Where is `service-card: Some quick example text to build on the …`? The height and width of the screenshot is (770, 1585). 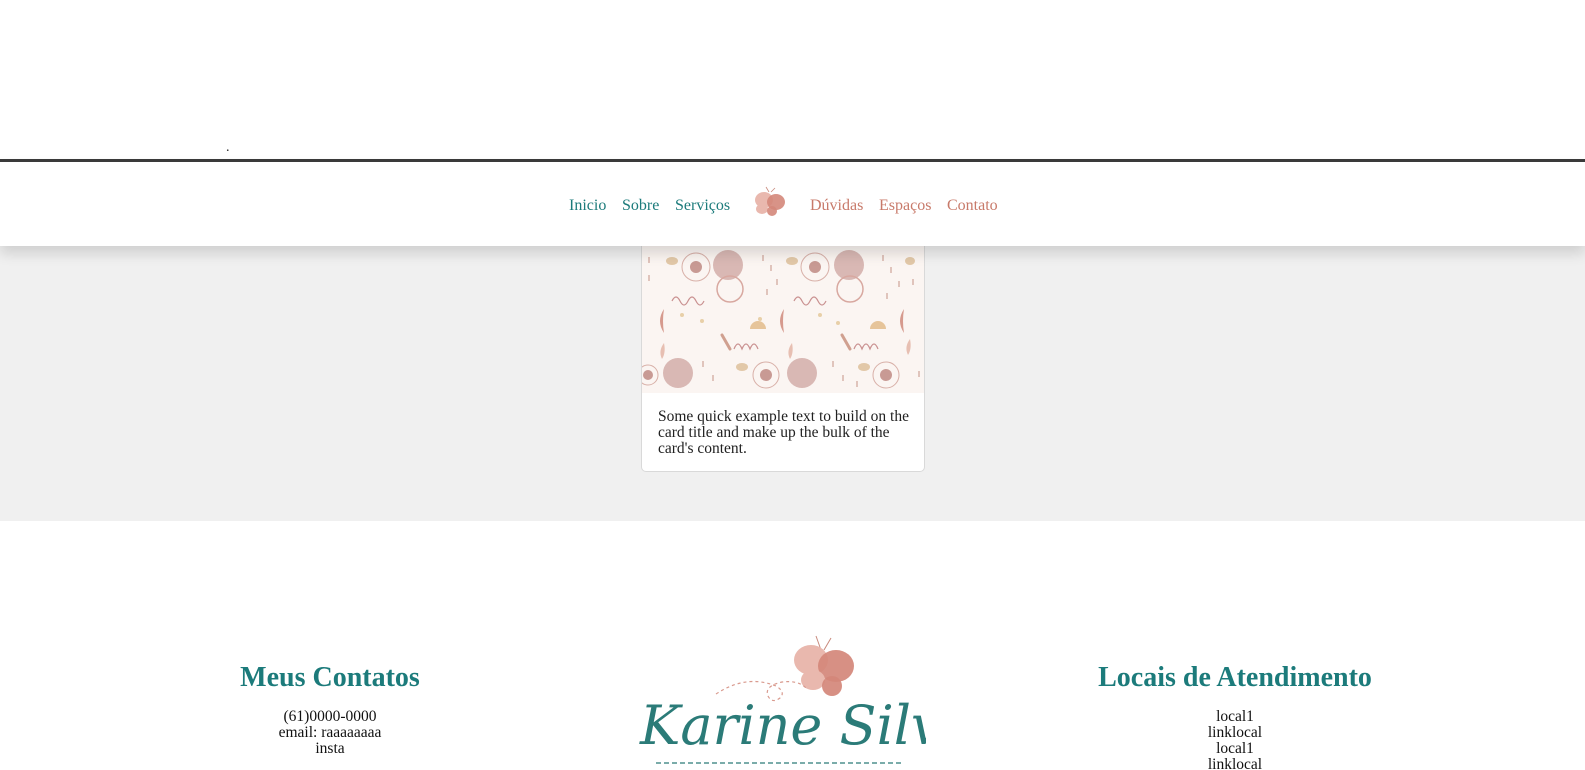
service-card: Some quick example text to build on the … is located at coordinates (783, 351).